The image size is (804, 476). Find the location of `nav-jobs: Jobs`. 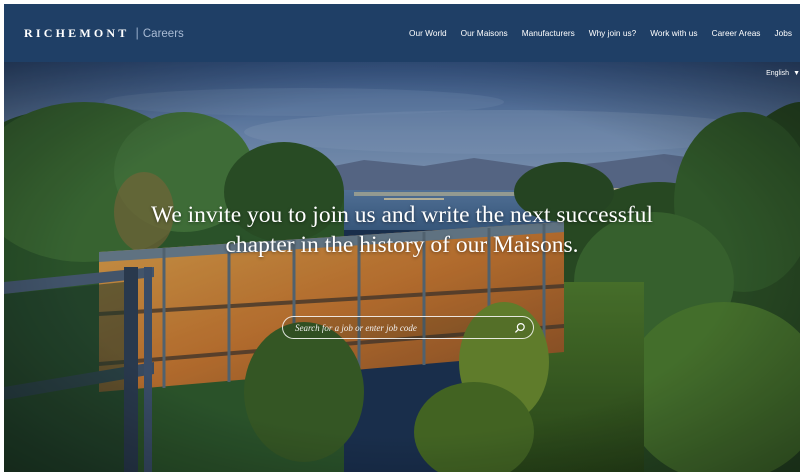

nav-jobs: Jobs is located at coordinates (783, 33).